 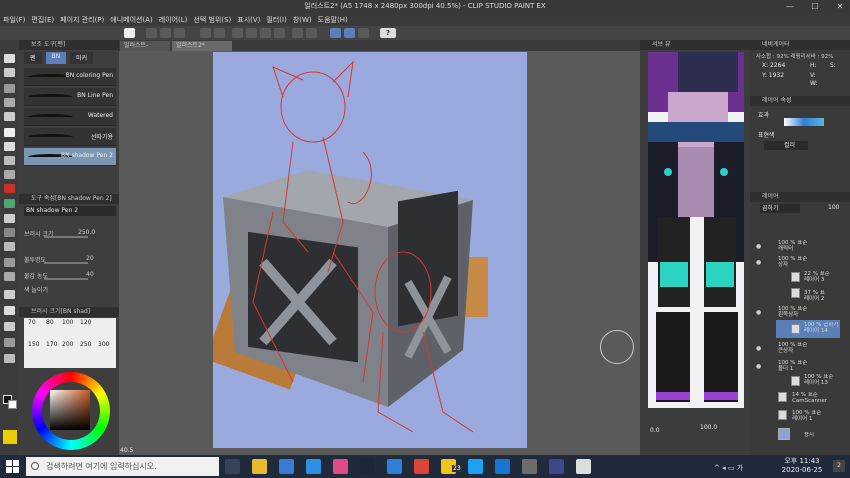 What do you see at coordinates (56, 58) in the screenshot?
I see `tab-bn: BN` at bounding box center [56, 58].